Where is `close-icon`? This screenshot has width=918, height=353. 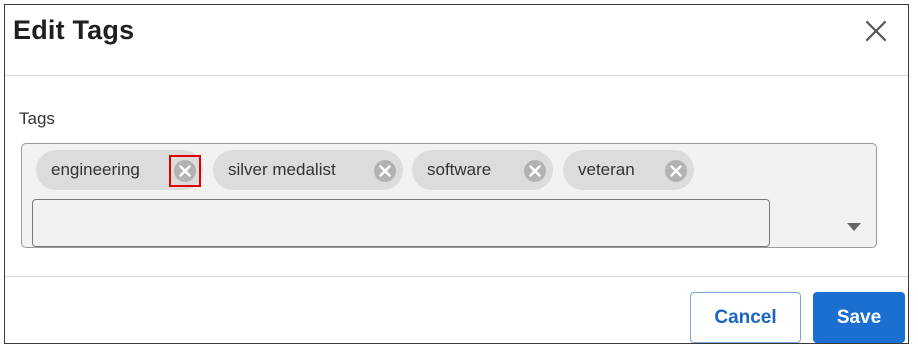 close-icon is located at coordinates (876, 31).